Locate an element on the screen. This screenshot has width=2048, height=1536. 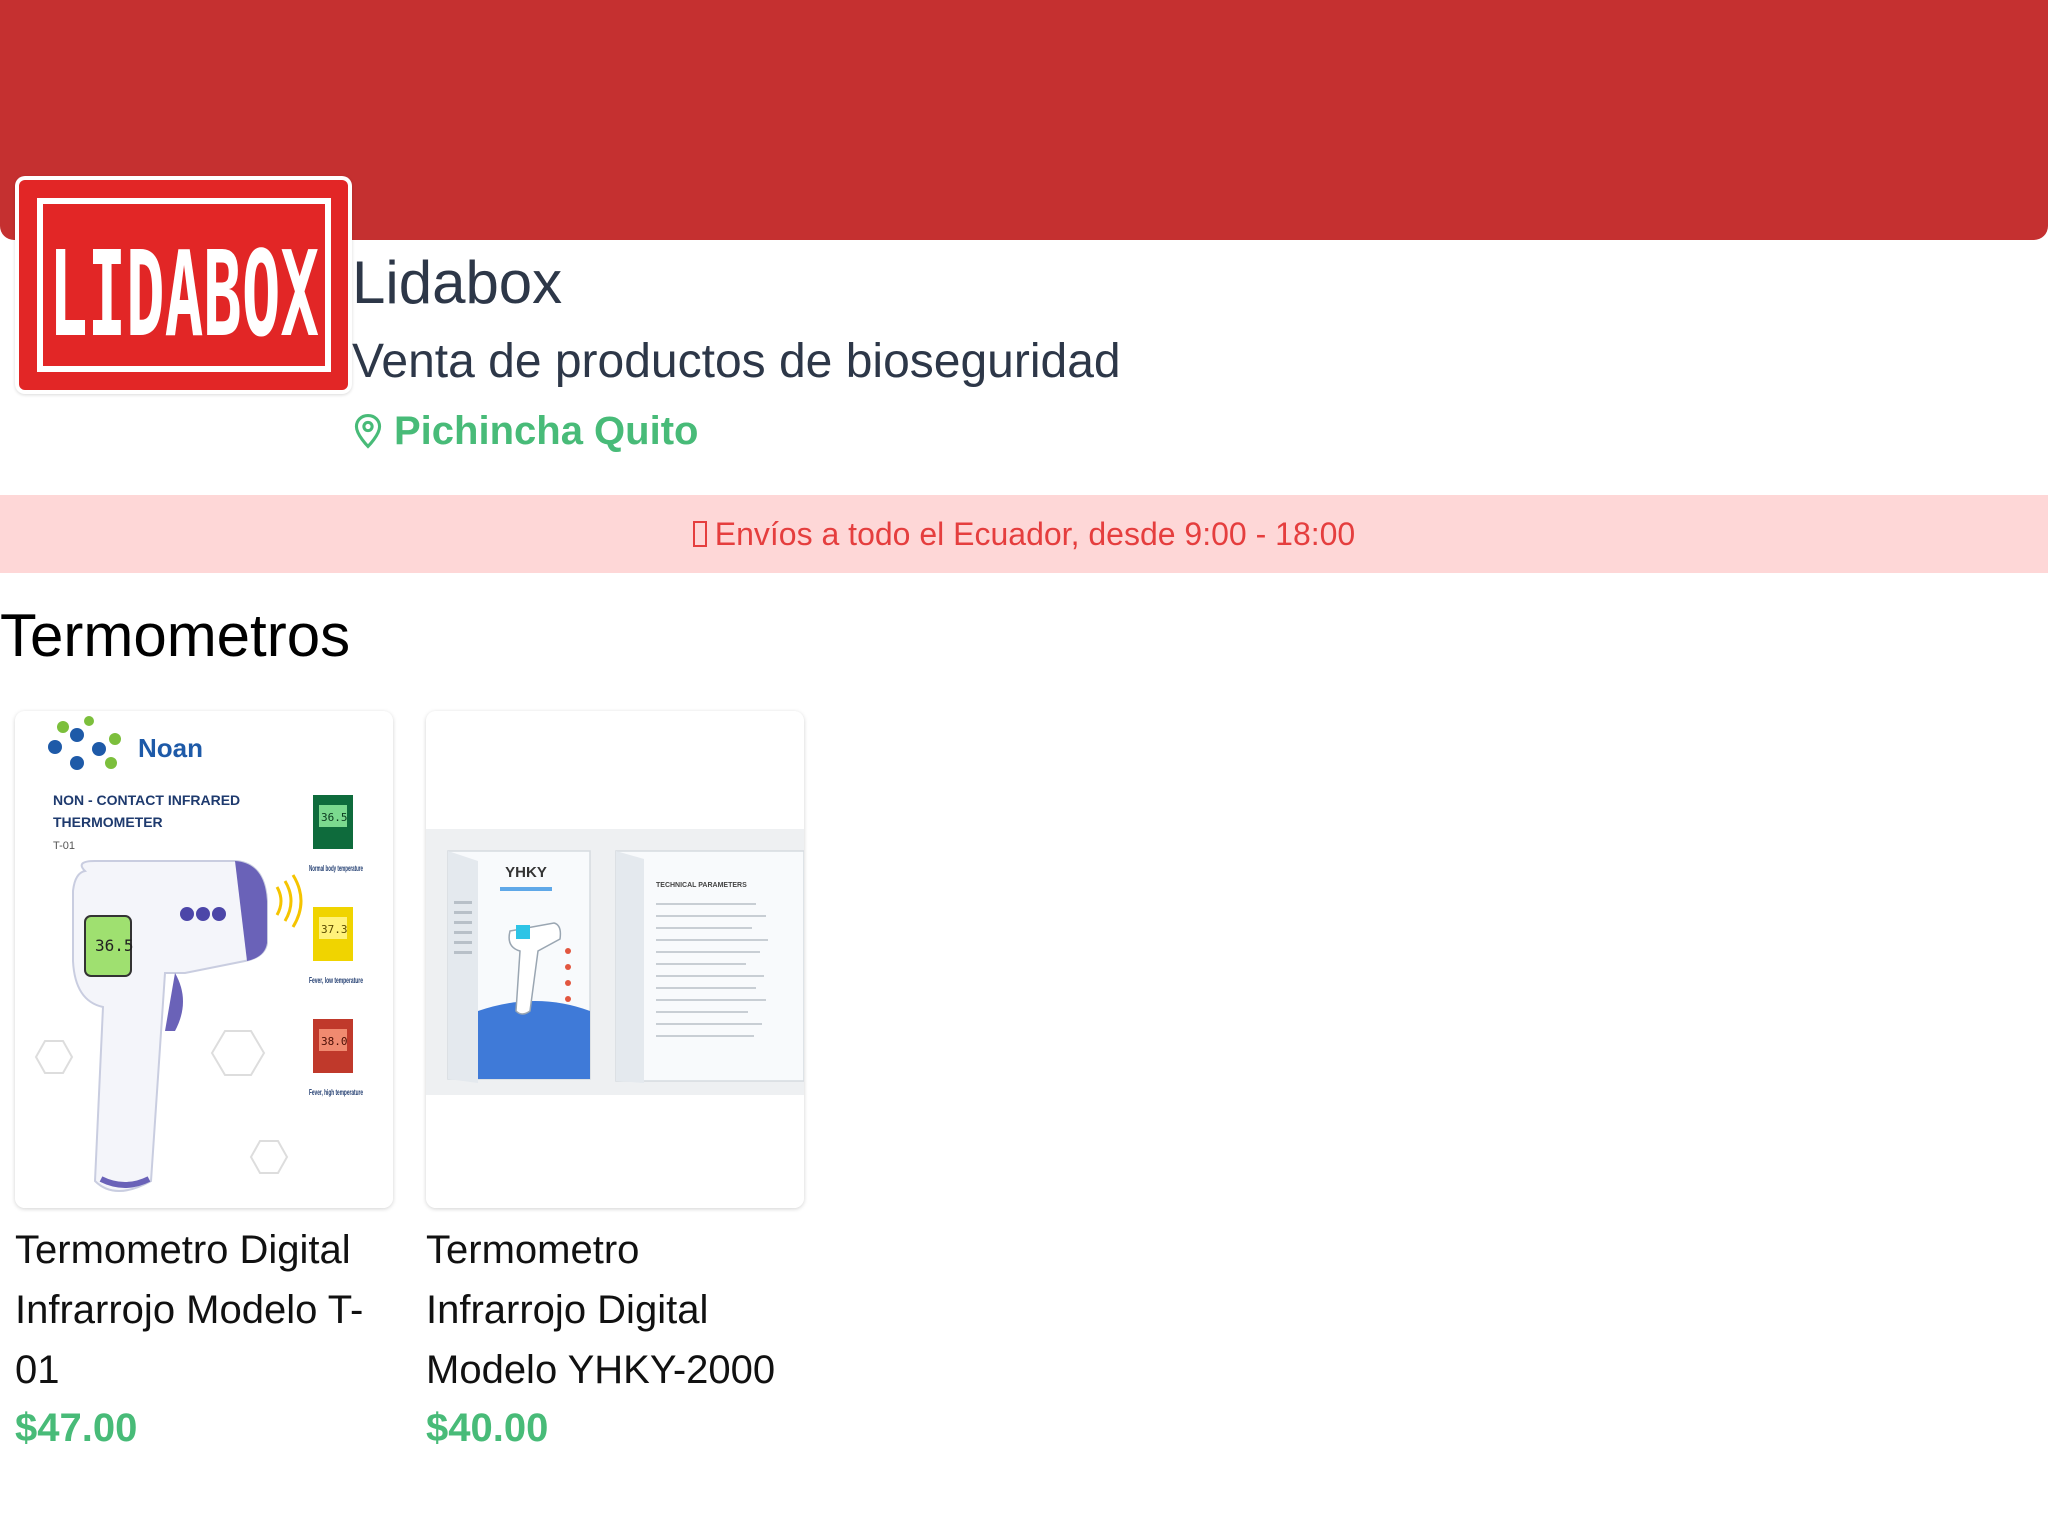
thermometer-yhky-image: YHKY TECHNICAL PARAMETERS is located at coordinates (615, 959).